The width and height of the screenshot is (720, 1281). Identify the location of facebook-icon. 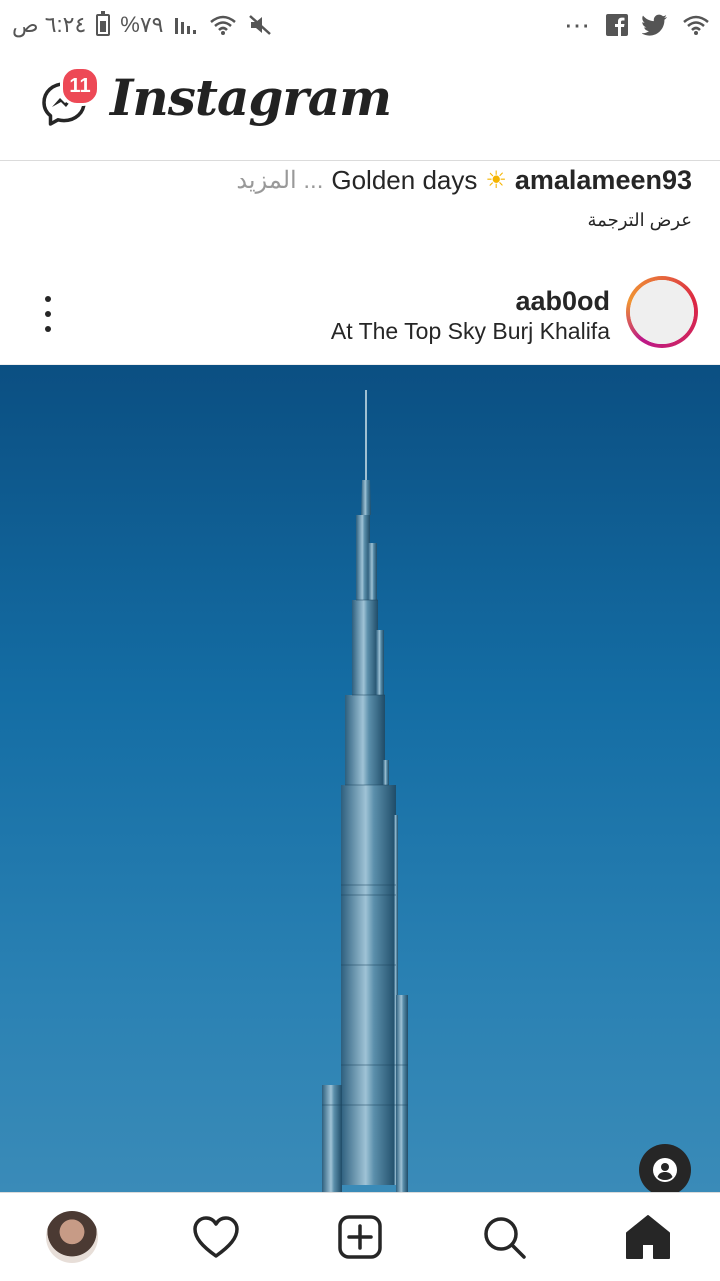
(617, 25).